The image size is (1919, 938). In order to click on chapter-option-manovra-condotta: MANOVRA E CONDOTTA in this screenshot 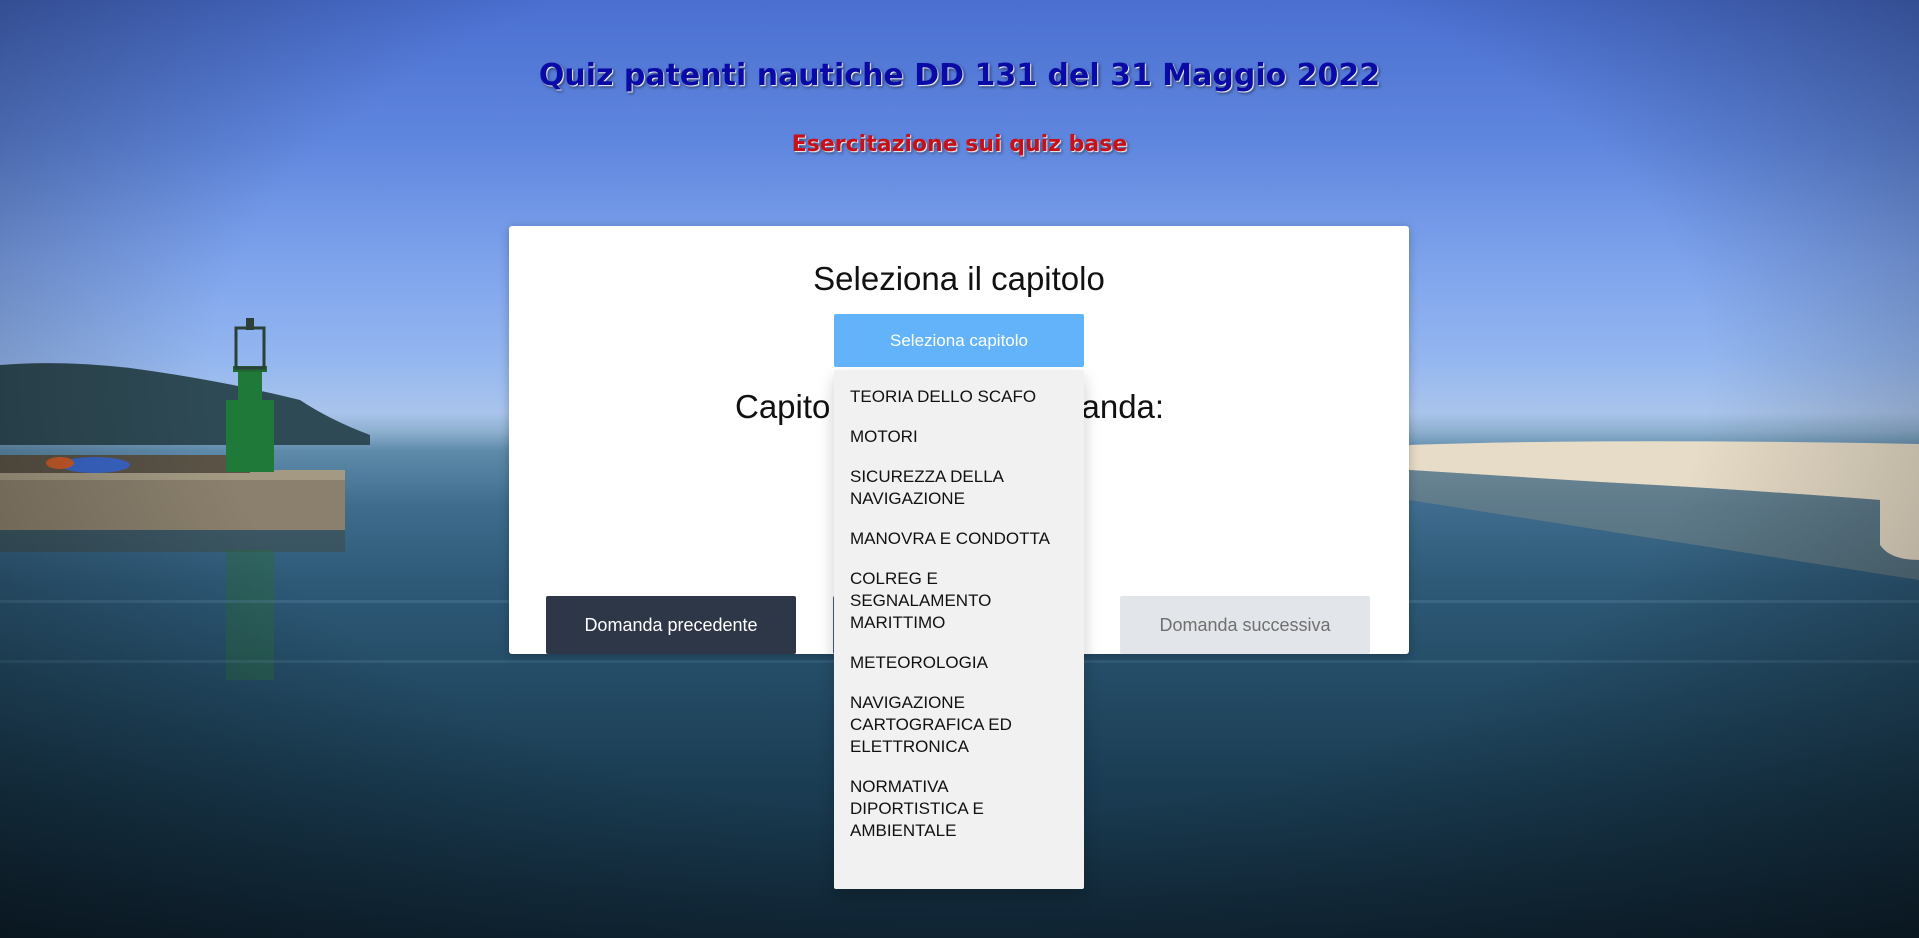, I will do `click(959, 539)`.